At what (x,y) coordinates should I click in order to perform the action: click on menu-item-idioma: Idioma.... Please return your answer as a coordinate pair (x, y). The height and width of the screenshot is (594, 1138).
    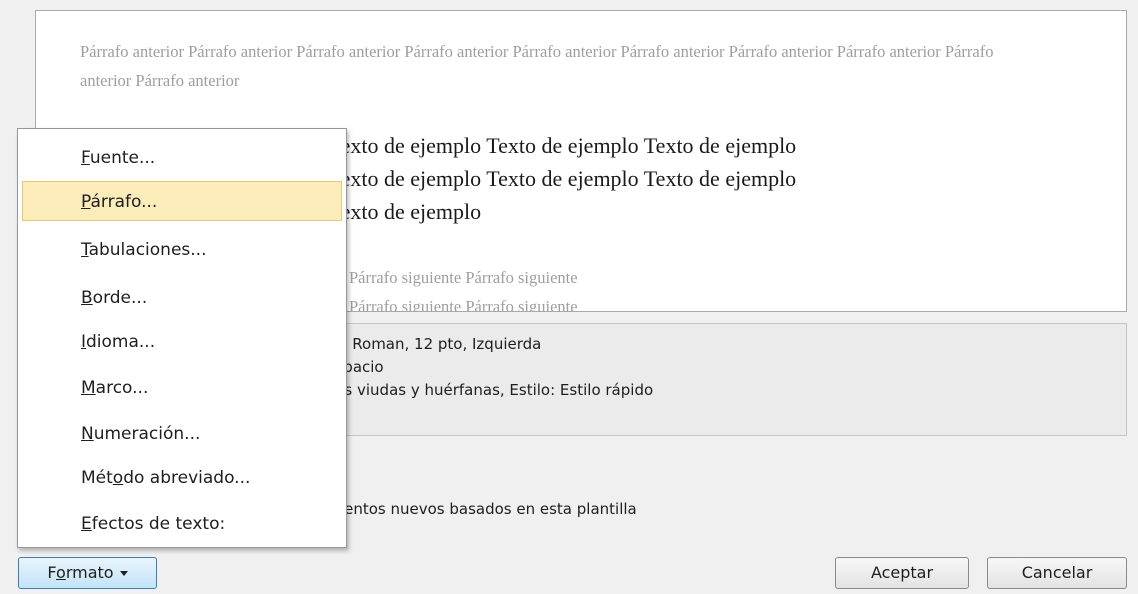
    Looking at the image, I should click on (182, 341).